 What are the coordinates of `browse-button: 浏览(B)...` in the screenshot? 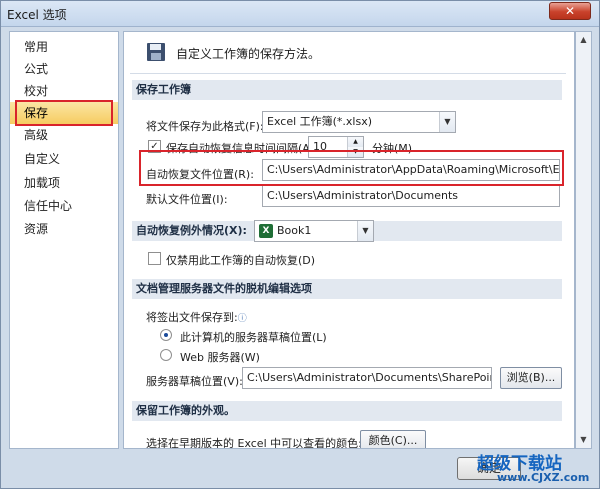 It's located at (531, 378).